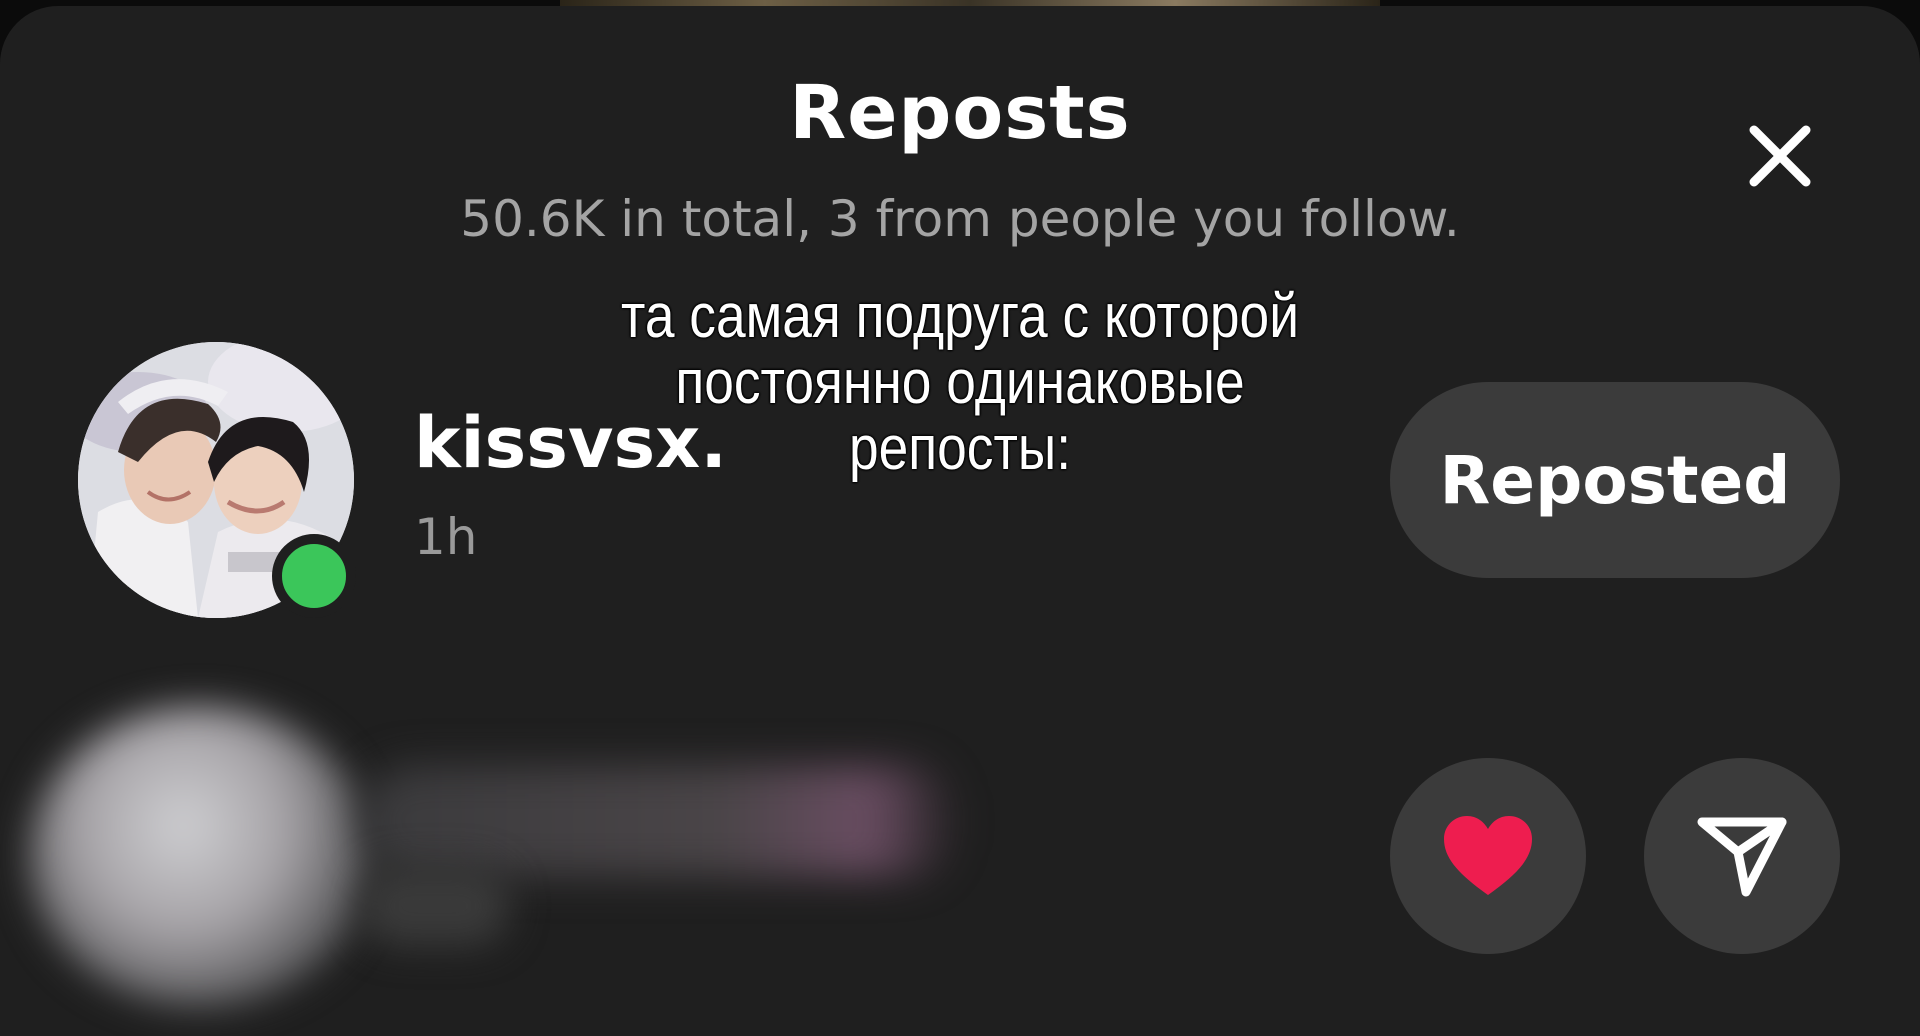  I want to click on send-button, so click(1742, 856).